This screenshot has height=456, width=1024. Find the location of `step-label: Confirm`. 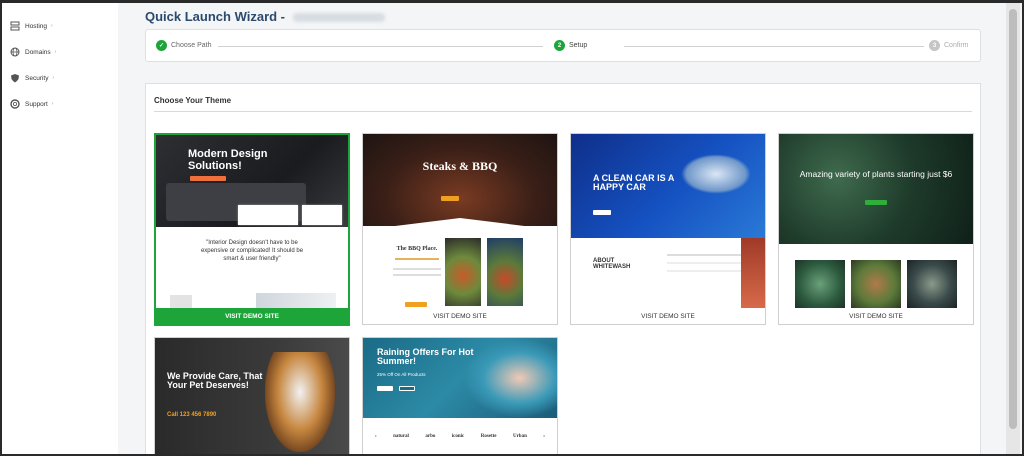

step-label: Confirm is located at coordinates (956, 45).